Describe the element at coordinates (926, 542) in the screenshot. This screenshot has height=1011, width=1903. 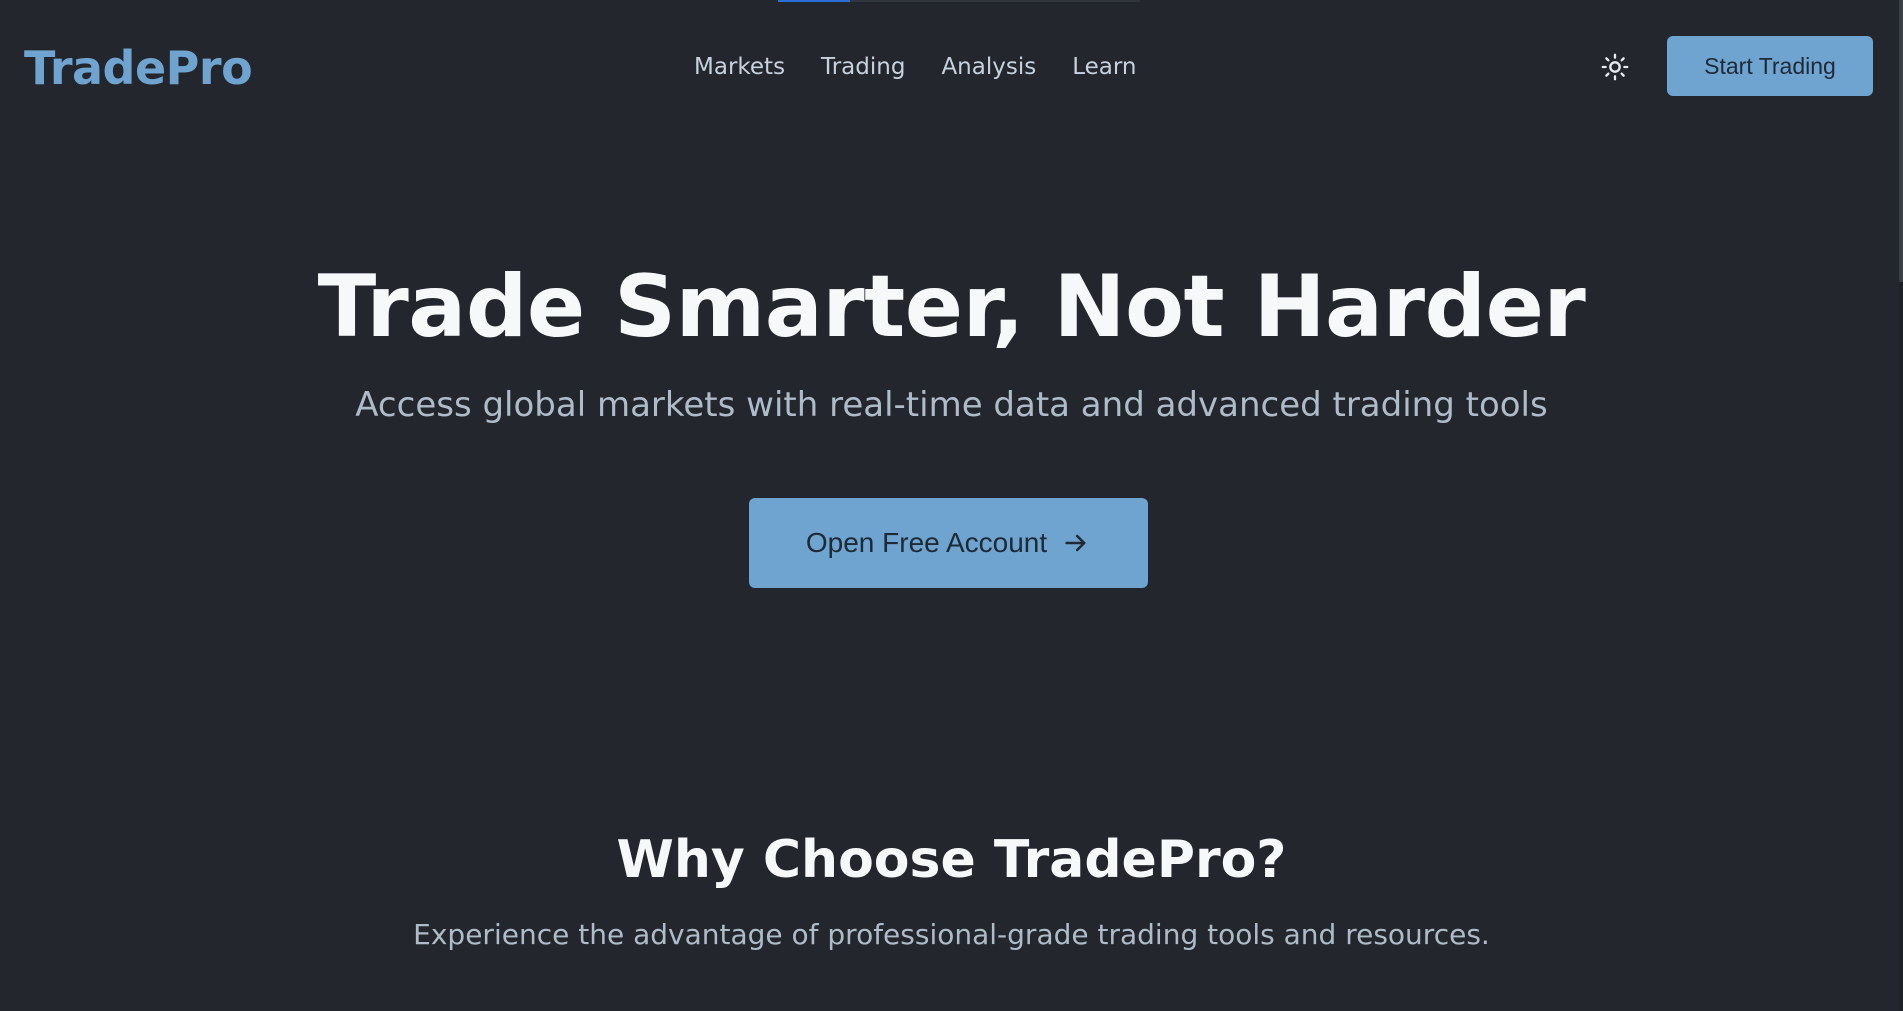
I see `open-free-account-label: Open Free Account` at that location.